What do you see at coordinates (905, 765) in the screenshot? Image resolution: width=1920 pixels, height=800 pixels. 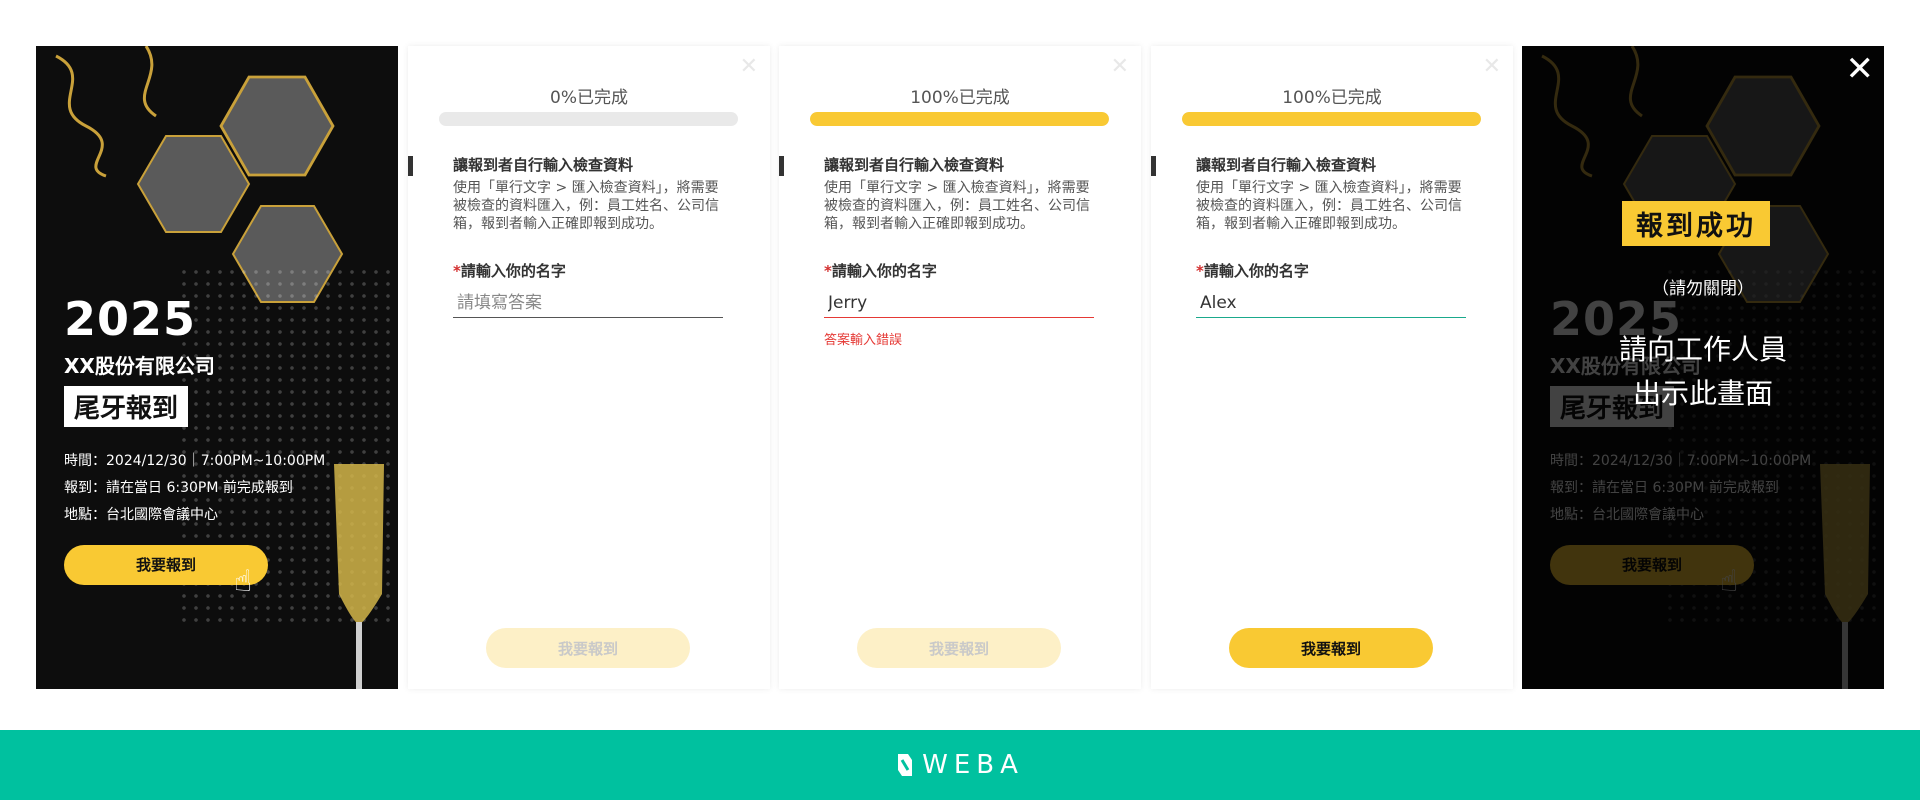 I see `weba-logo-icon` at bounding box center [905, 765].